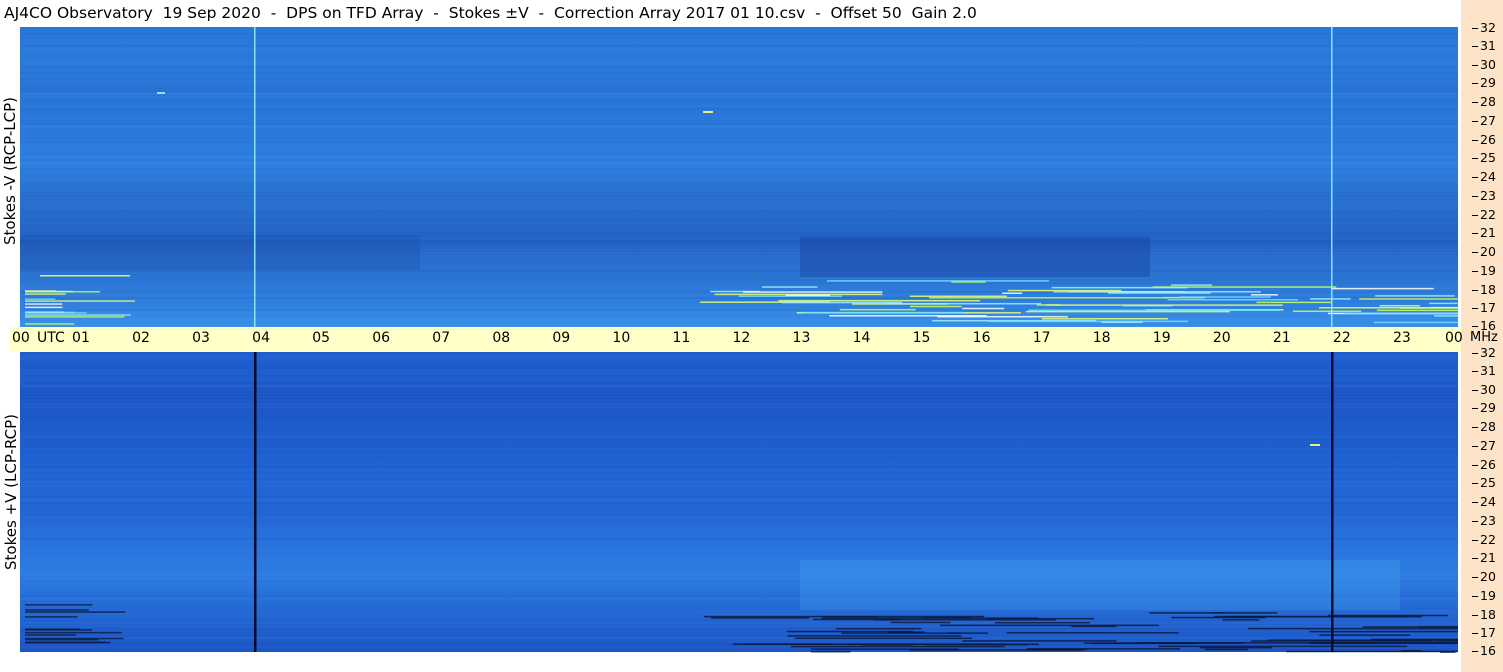 Image resolution: width=1503 pixels, height=672 pixels. Describe the element at coordinates (1488, 233) in the screenshot. I see `y-tick-label: 21` at that location.